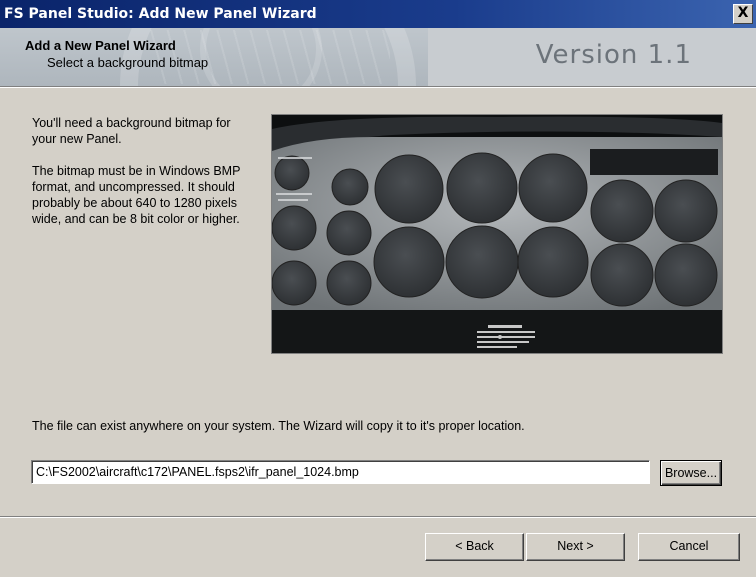  What do you see at coordinates (128, 62) in the screenshot?
I see `page-subtitle: Select a background bitmap` at bounding box center [128, 62].